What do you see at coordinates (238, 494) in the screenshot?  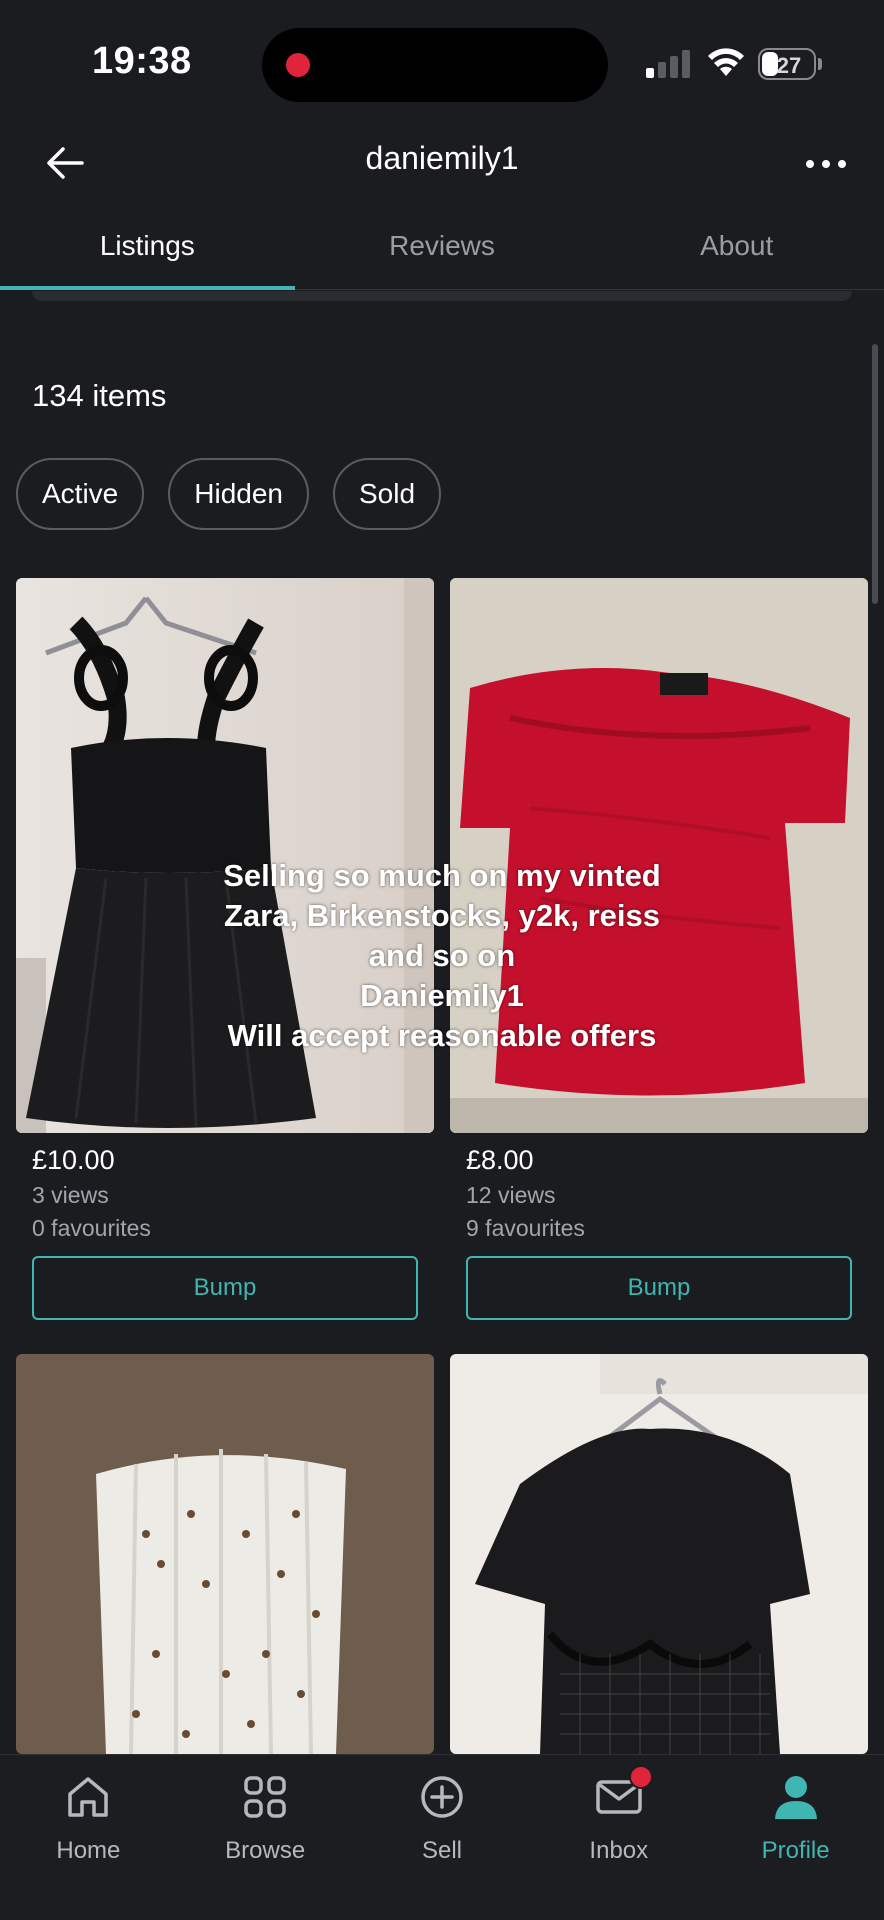 I see `filter-hidden-chip: Hidden` at bounding box center [238, 494].